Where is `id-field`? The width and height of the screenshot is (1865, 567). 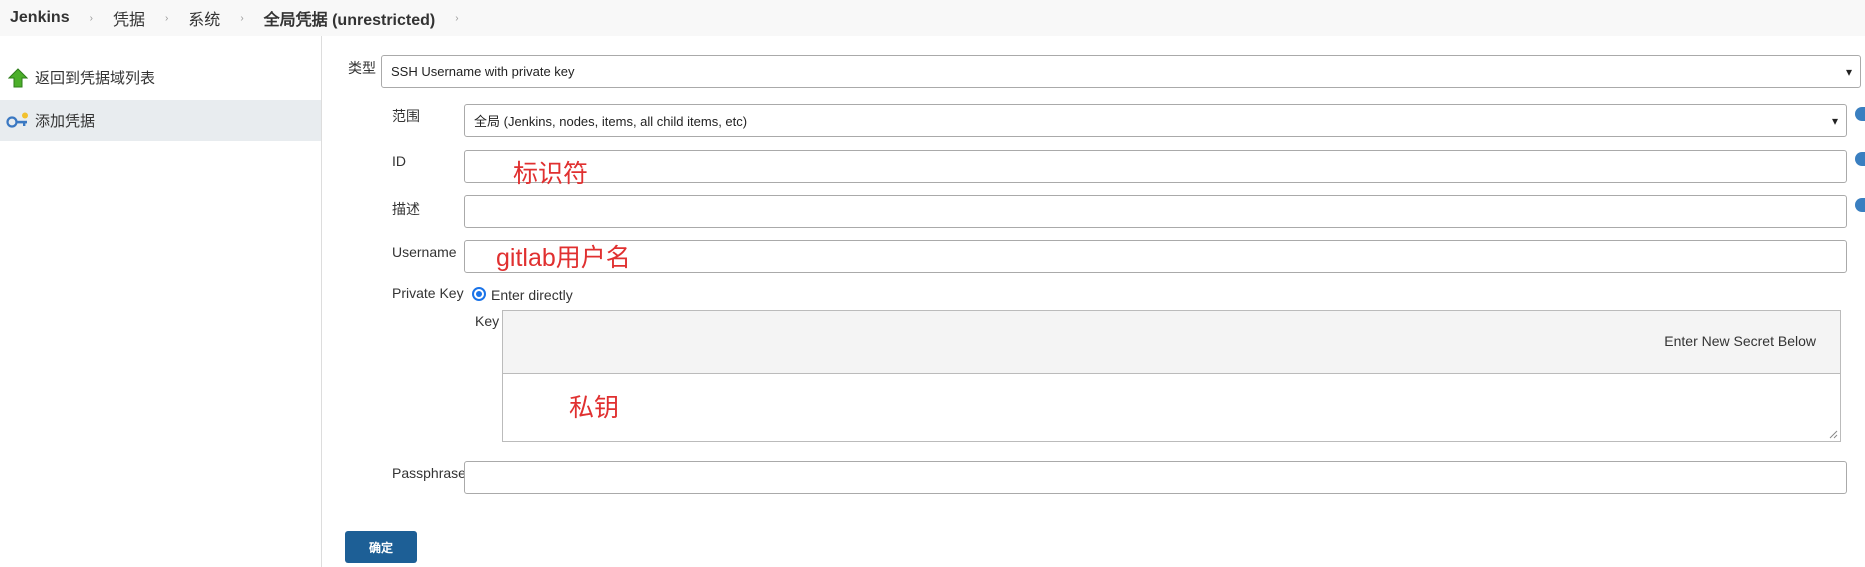 id-field is located at coordinates (1155, 166).